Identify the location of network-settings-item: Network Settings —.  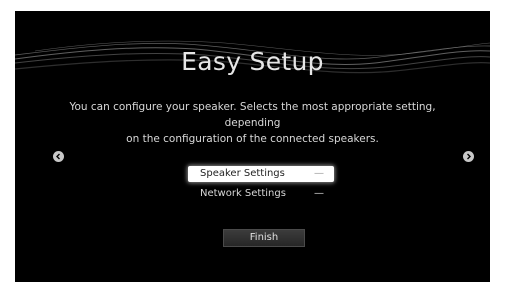
(261, 194).